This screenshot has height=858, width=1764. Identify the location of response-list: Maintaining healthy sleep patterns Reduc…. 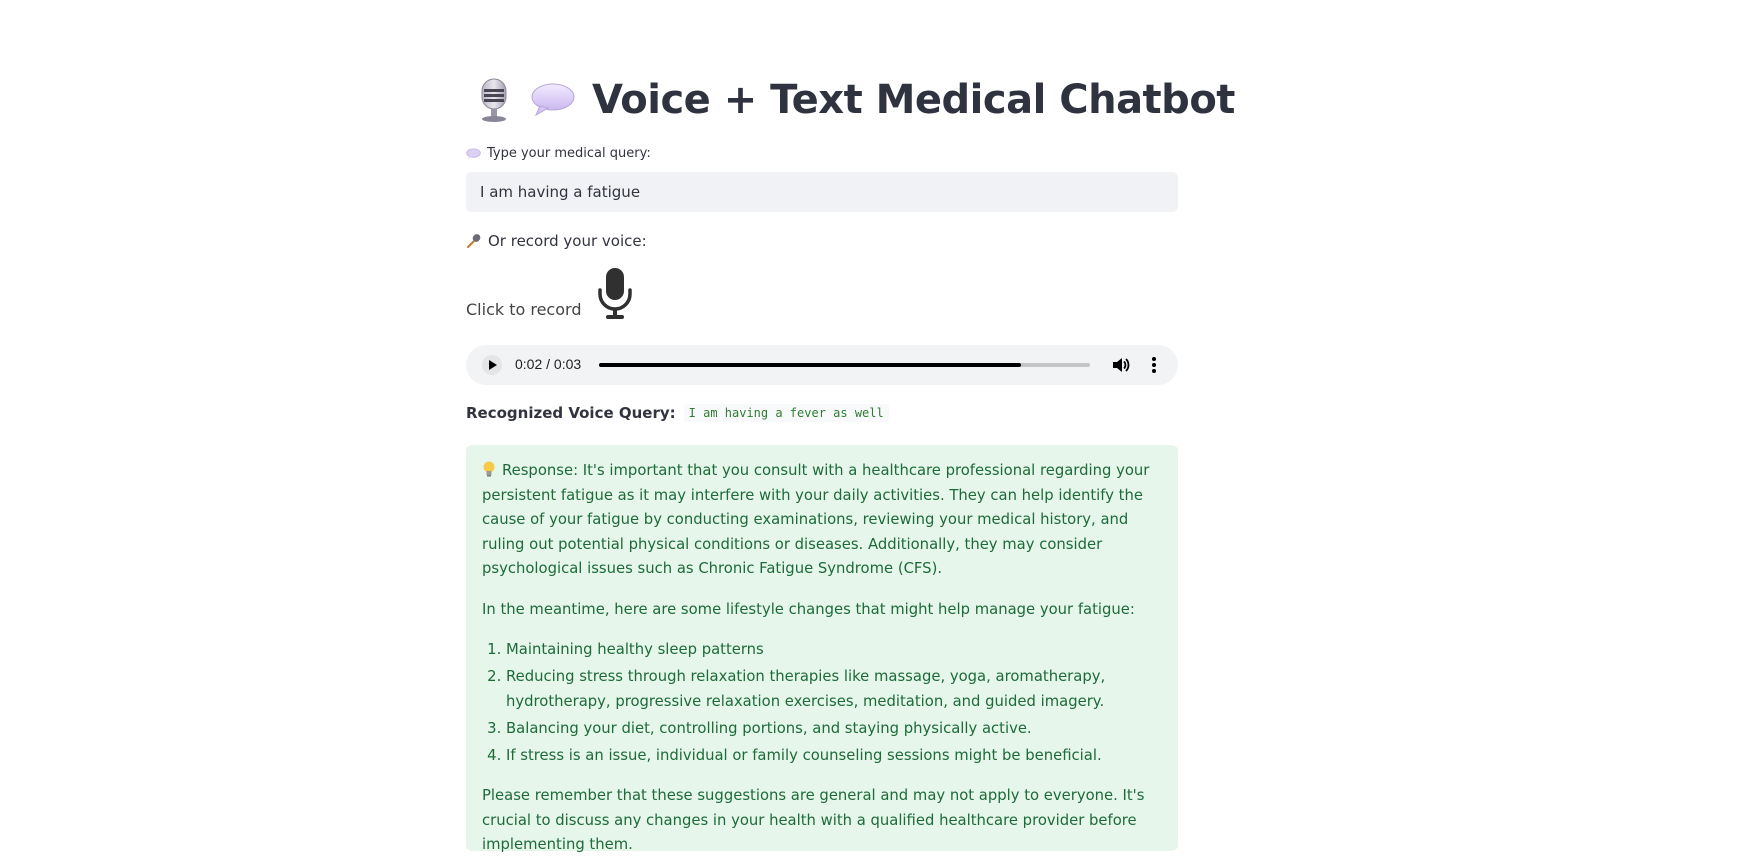
(822, 703).